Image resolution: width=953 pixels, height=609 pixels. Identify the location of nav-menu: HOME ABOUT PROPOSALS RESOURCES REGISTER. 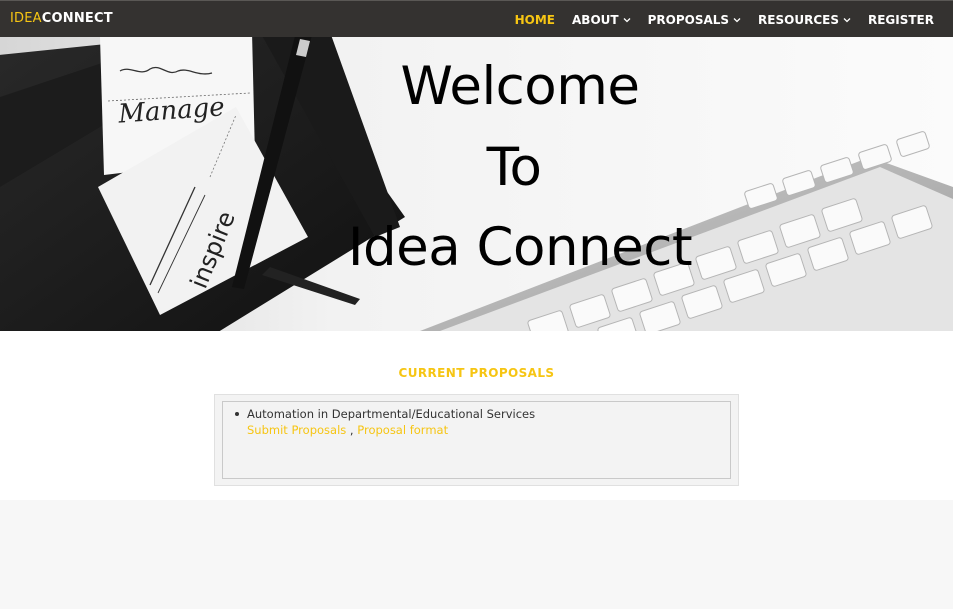
(716, 19).